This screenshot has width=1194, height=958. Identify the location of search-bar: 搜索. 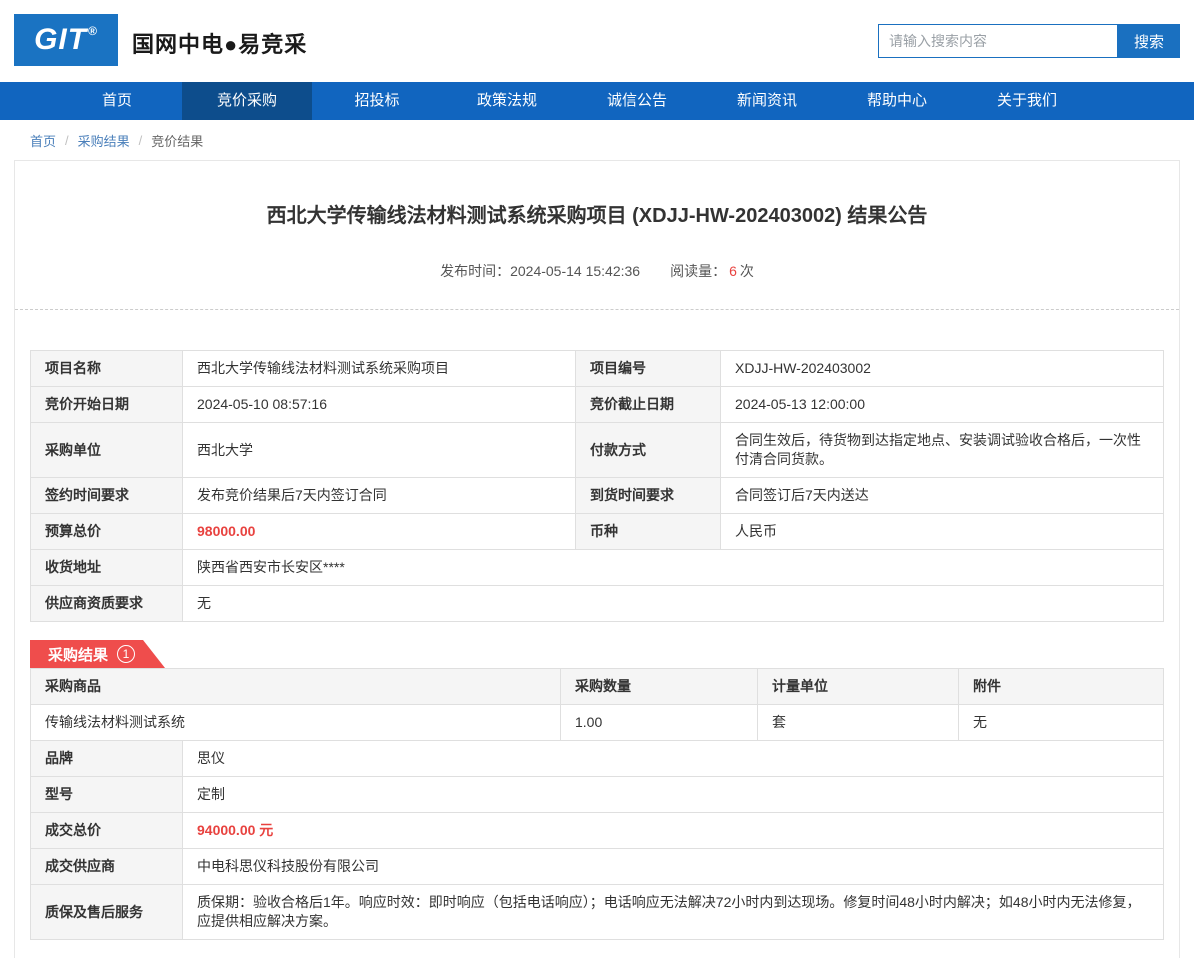
(1029, 41).